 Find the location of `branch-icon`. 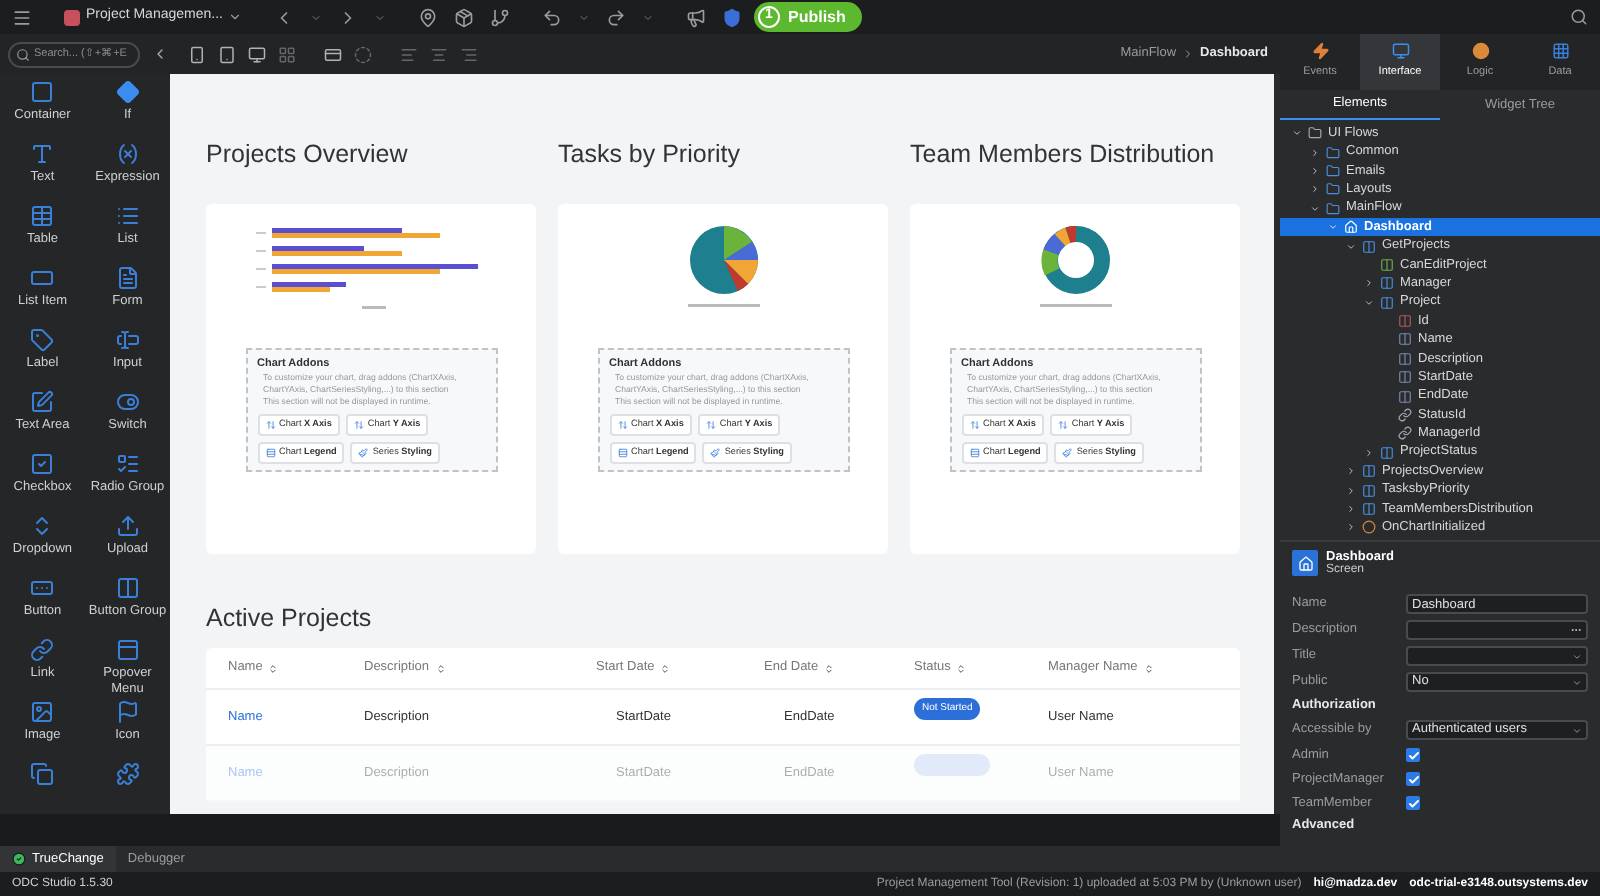

branch-icon is located at coordinates (500, 17).